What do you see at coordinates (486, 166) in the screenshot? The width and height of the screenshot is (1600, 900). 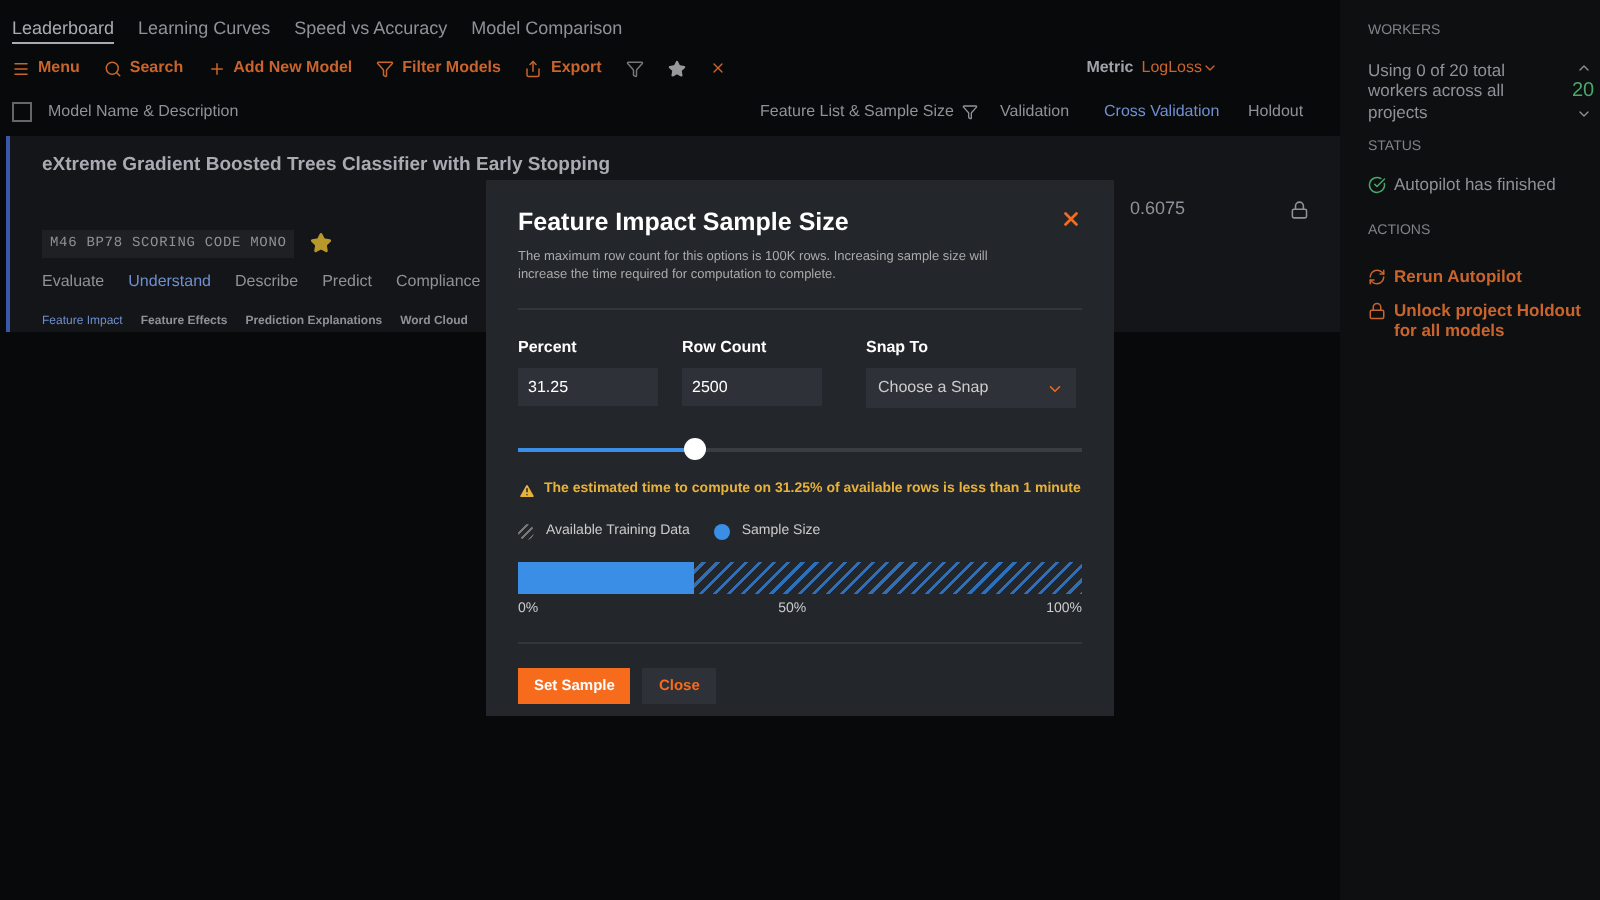 I see `model-title: eXtreme Gradient Boosted Trees Classifier with Early Stopping` at bounding box center [486, 166].